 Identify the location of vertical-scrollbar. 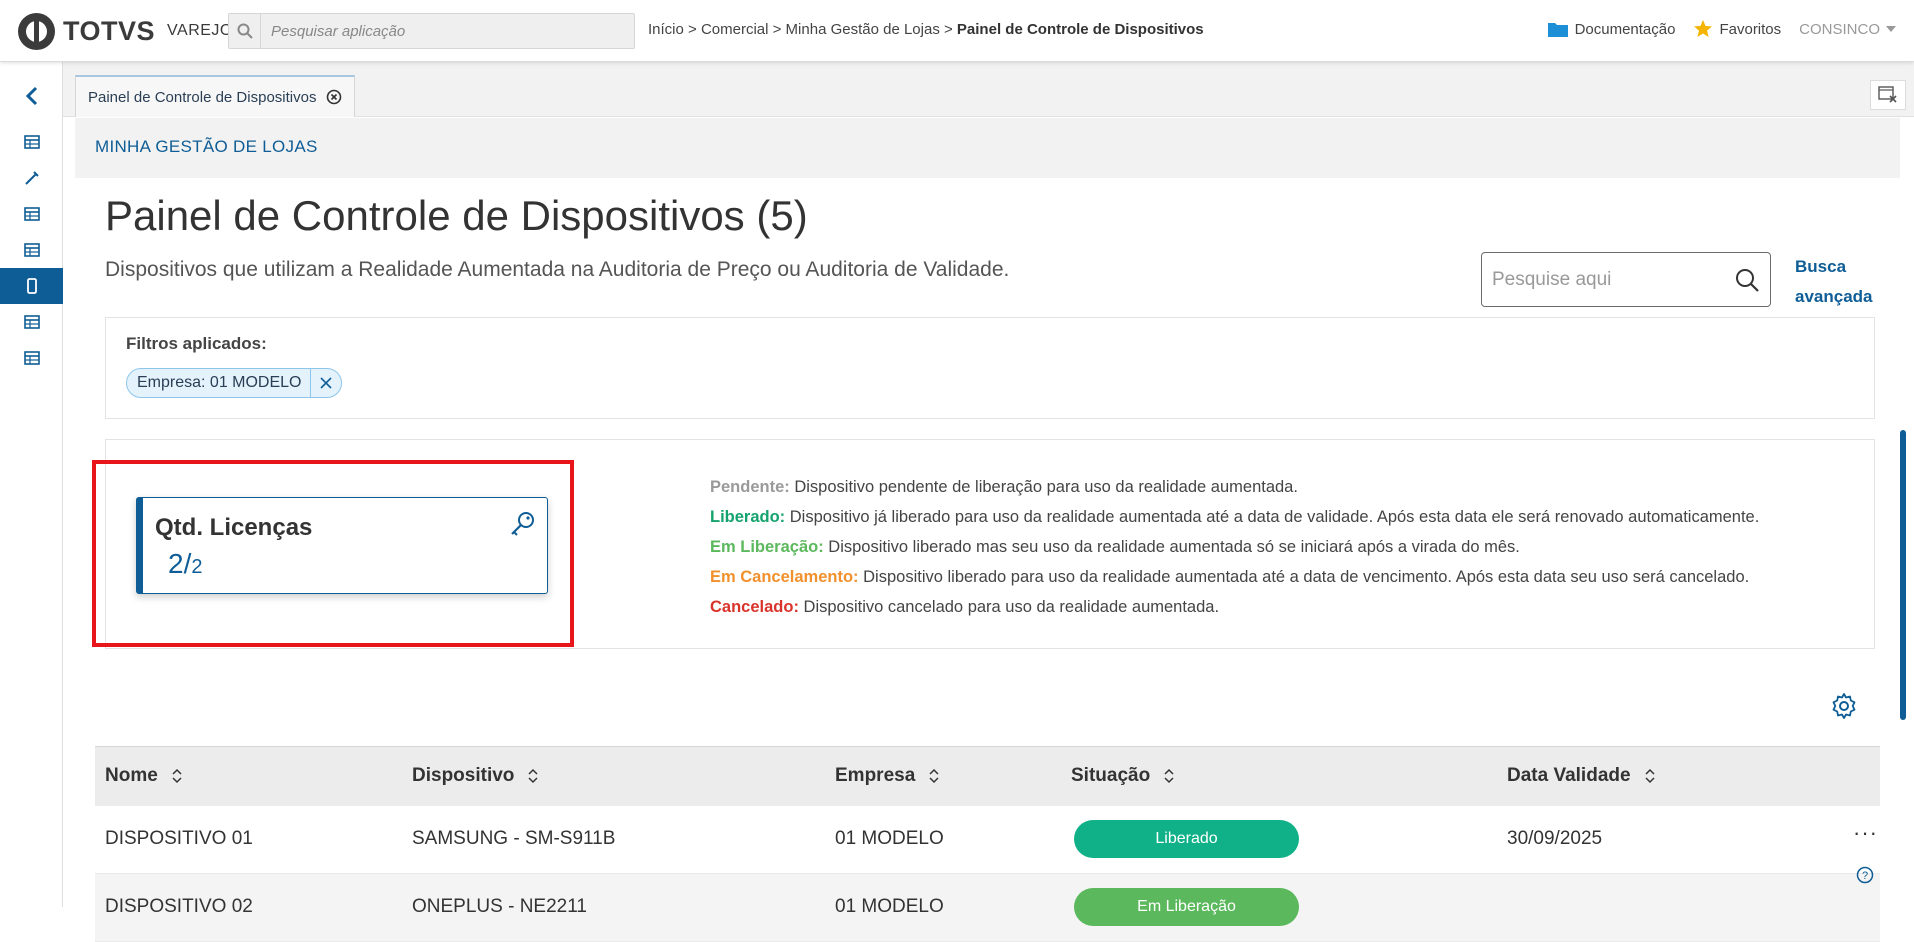
(1903, 575).